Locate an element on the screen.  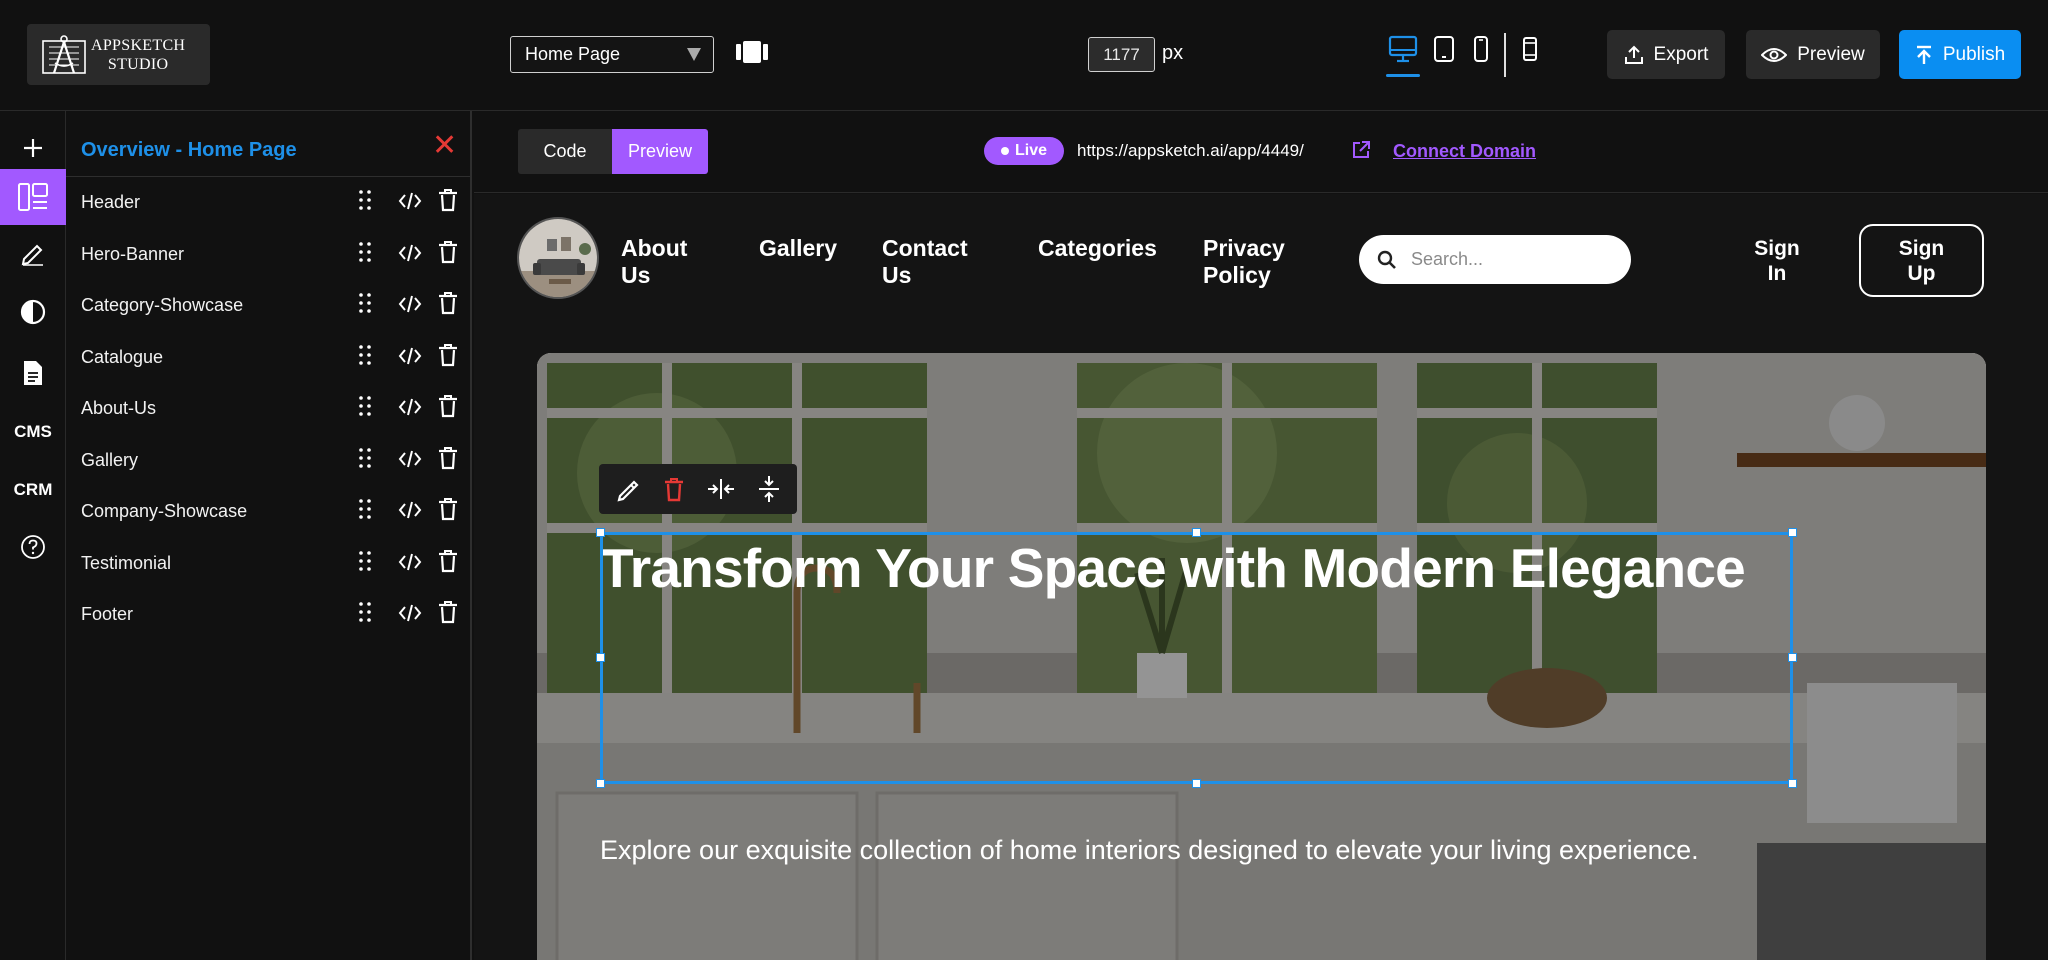
theme-button is located at coordinates (33, 312).